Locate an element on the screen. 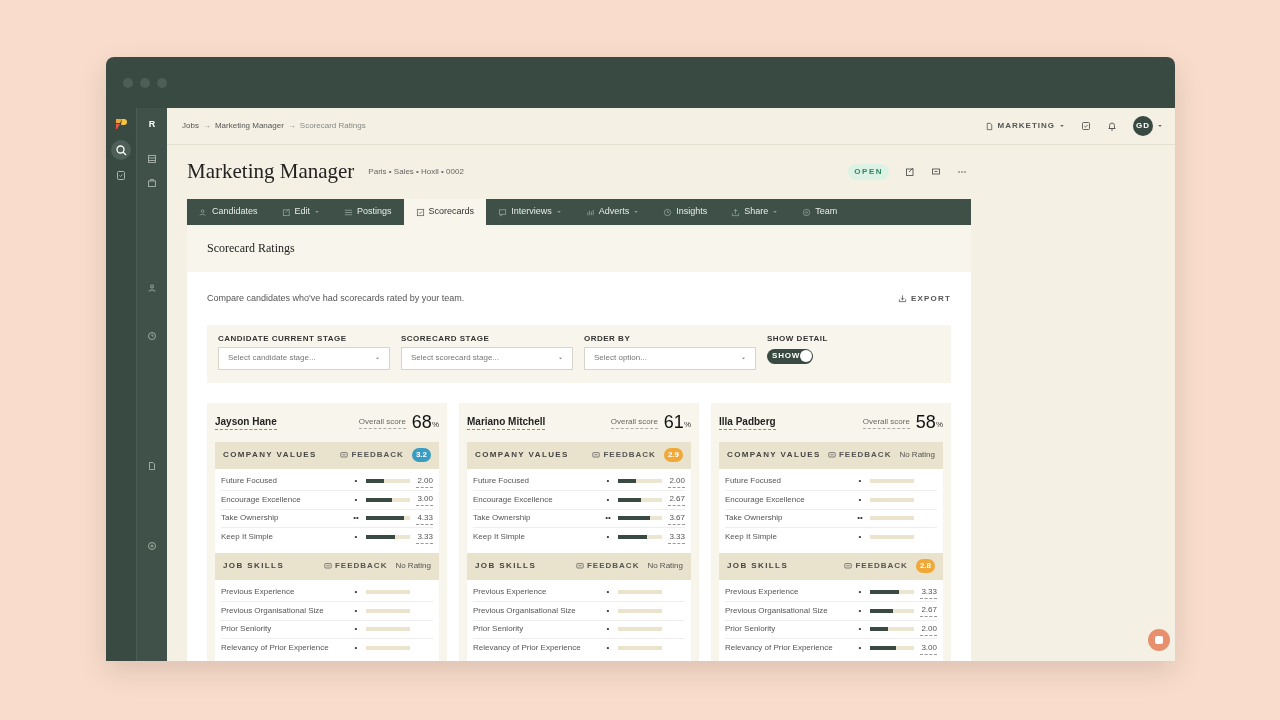  rating-badge: 3.2 is located at coordinates (421, 455).